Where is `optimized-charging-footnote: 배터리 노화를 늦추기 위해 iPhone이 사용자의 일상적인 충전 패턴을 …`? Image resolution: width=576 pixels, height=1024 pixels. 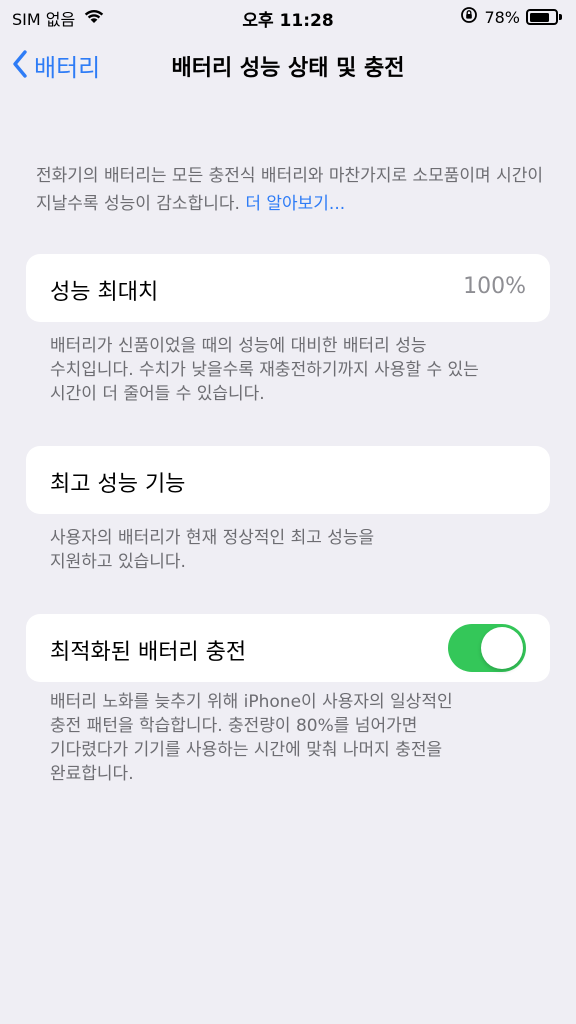 optimized-charging-footnote: 배터리 노화를 늦추기 위해 iPhone이 사용자의 일상적인 충전 패턴을 … is located at coordinates (300, 738).